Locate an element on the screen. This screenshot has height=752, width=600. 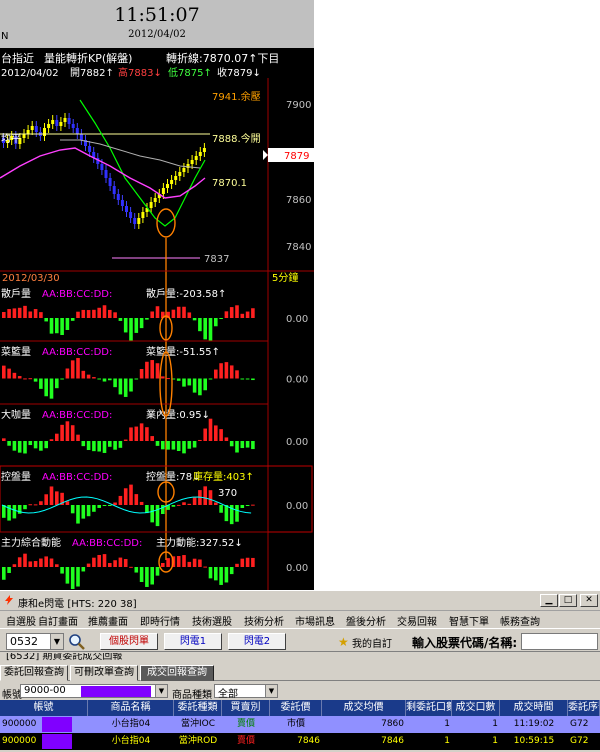
account-select: 9000-00 ▼ is located at coordinates (94, 691).